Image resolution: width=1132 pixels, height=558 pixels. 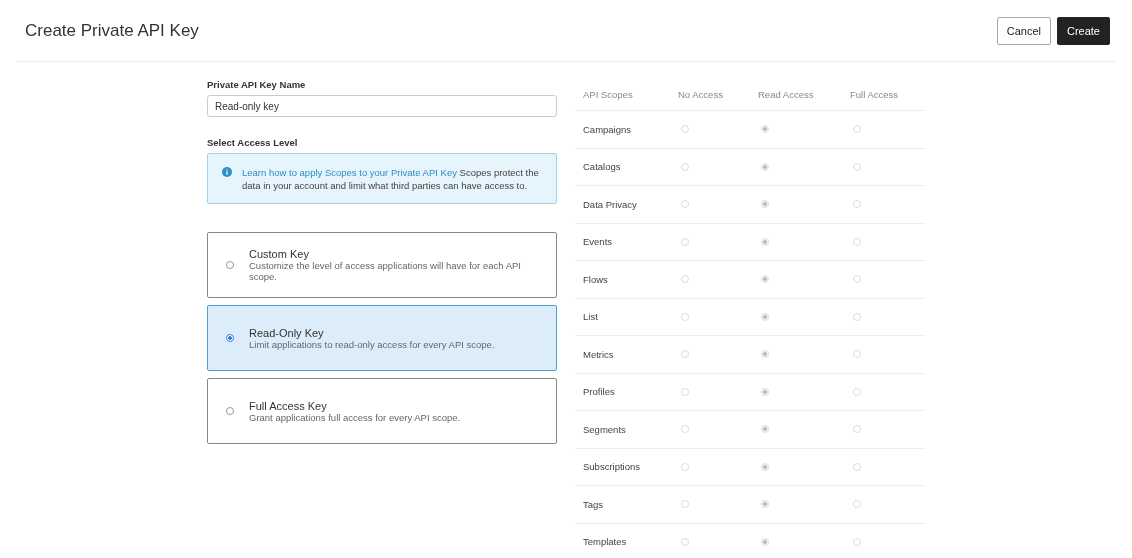 I want to click on option-title: Full Access Key, so click(x=288, y=405).